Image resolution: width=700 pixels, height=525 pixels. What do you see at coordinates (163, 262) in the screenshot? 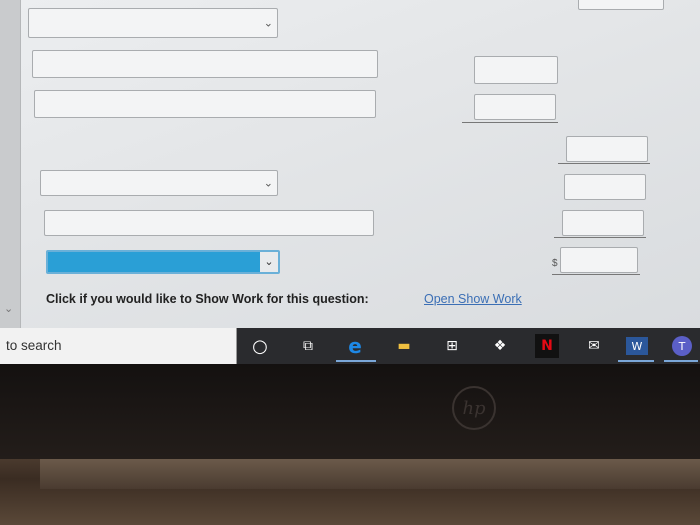
I see `account-select-active: ⌄` at bounding box center [163, 262].